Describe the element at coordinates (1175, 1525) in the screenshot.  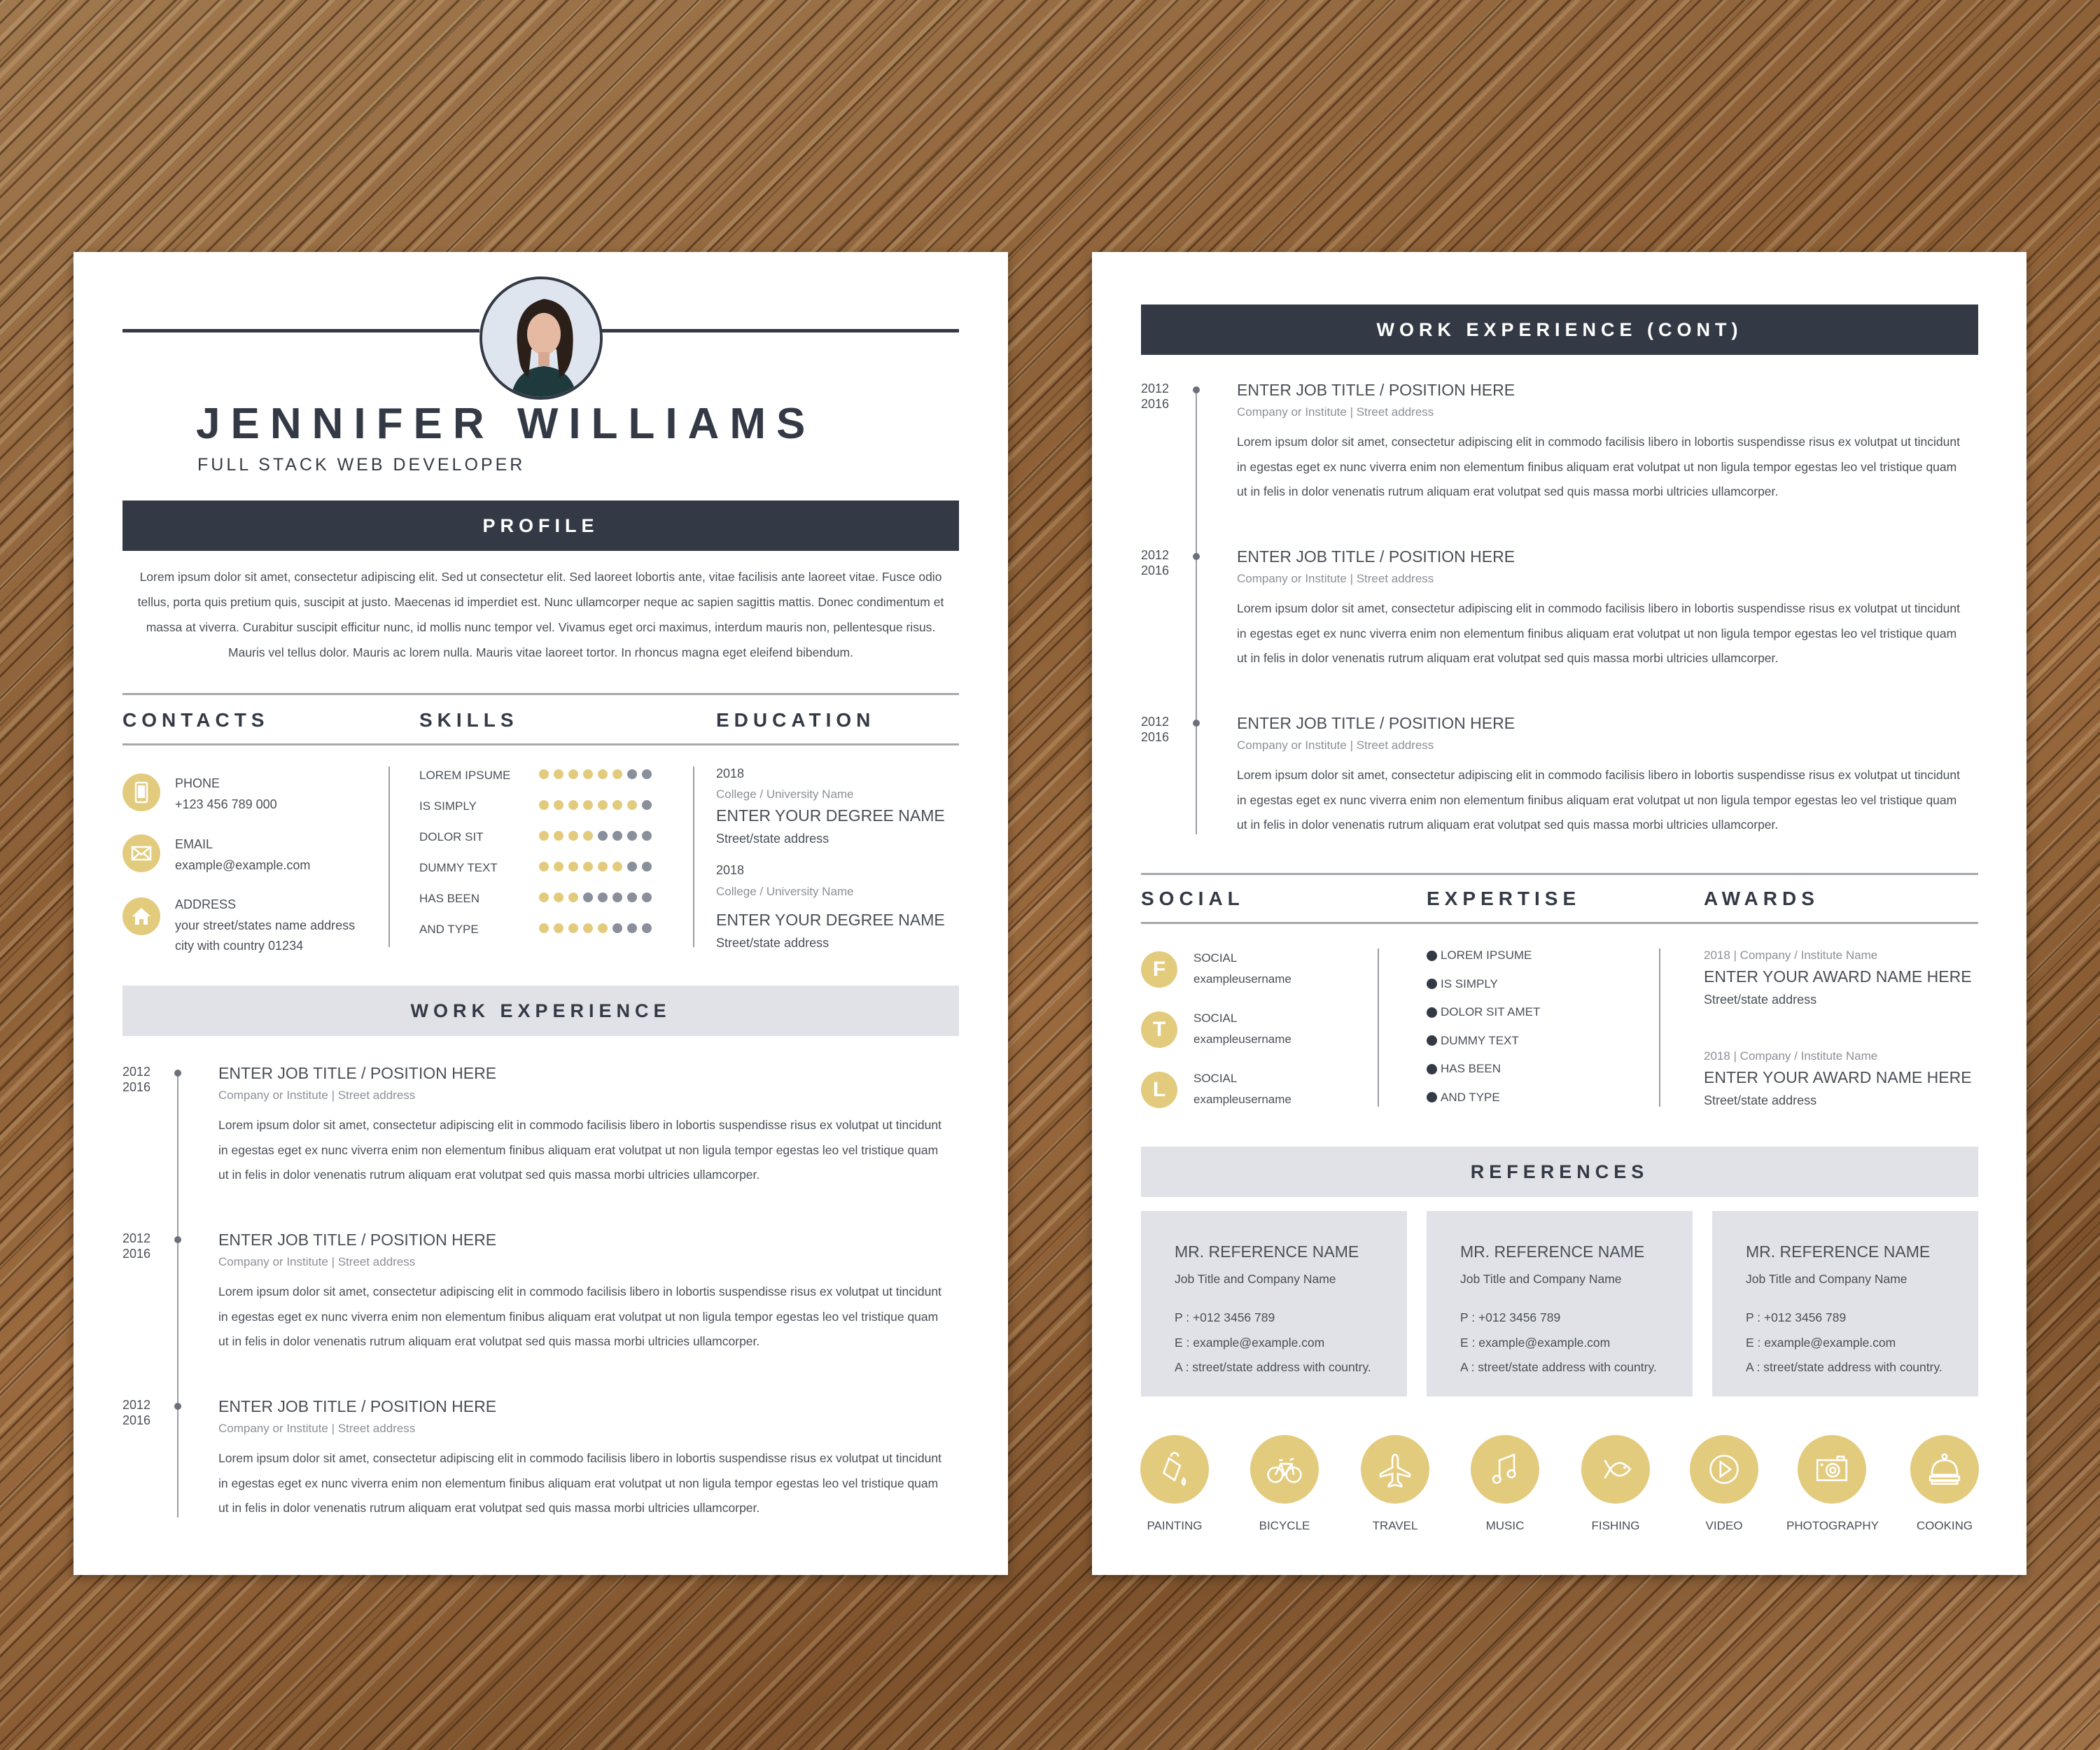
I see `hobby-label: PAINTING` at that location.